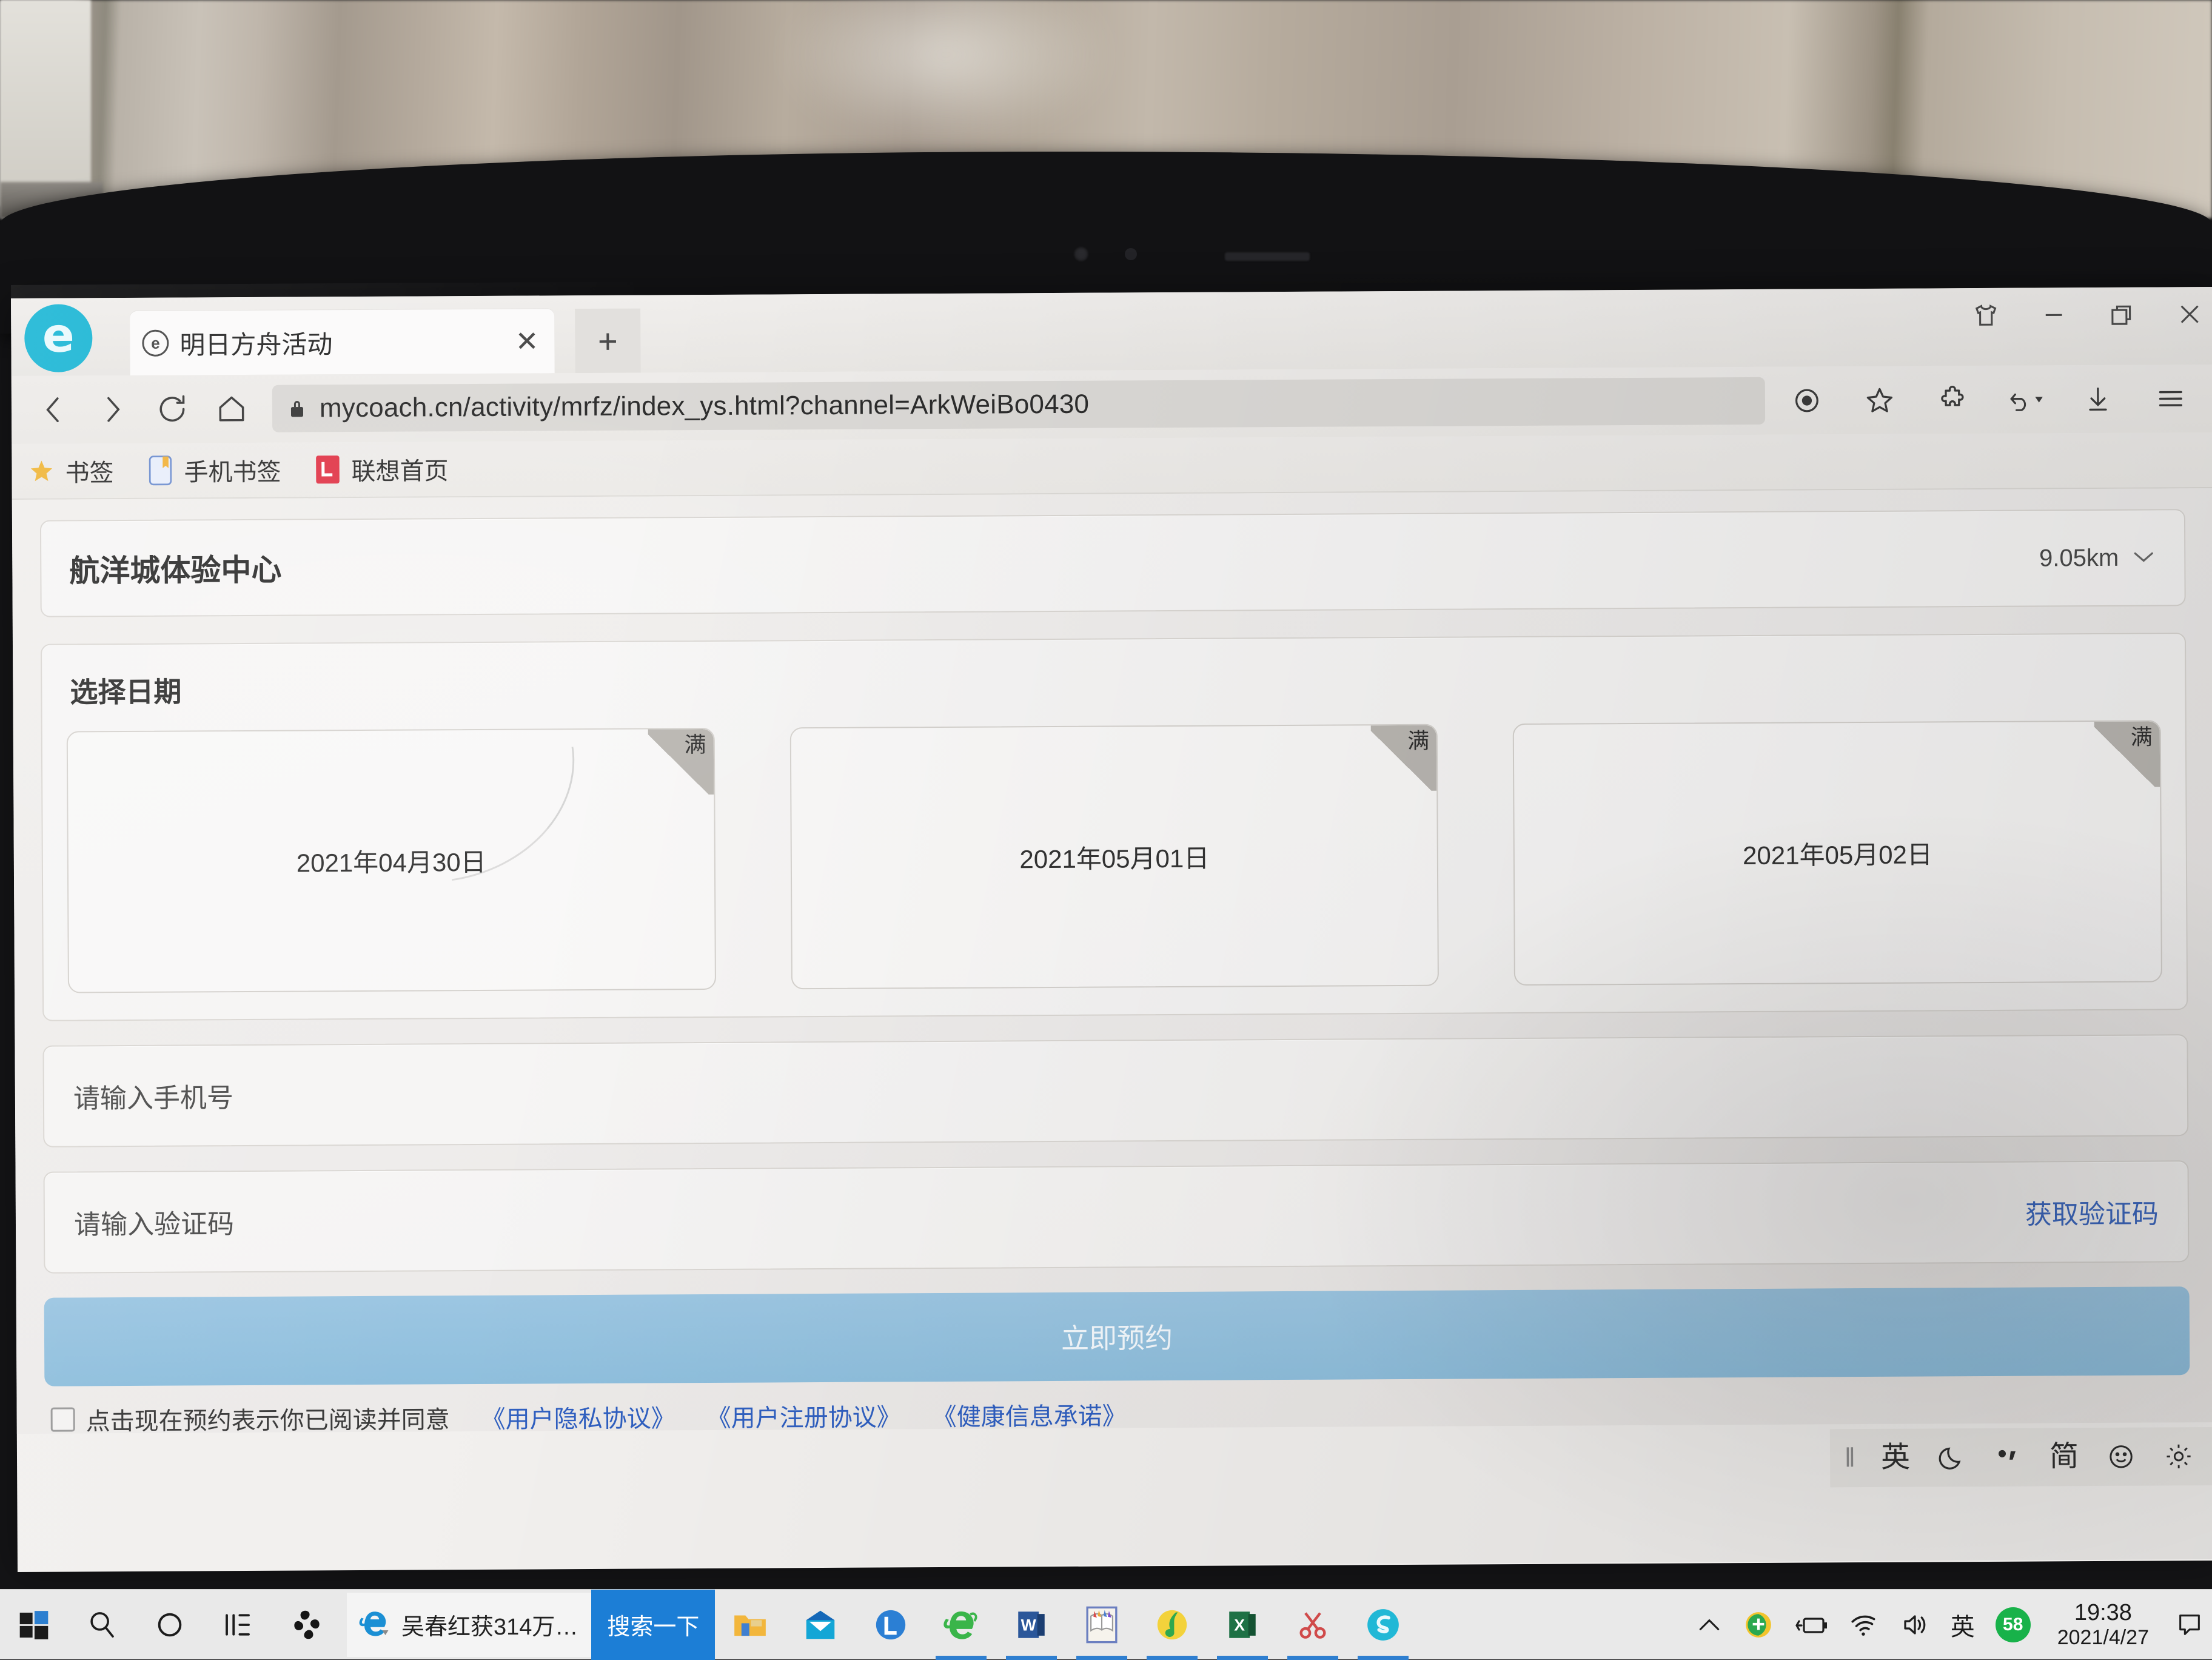  Describe the element at coordinates (1117, 1217) in the screenshot. I see `verification-code-field: 请输入验证码 获取验证码` at that location.